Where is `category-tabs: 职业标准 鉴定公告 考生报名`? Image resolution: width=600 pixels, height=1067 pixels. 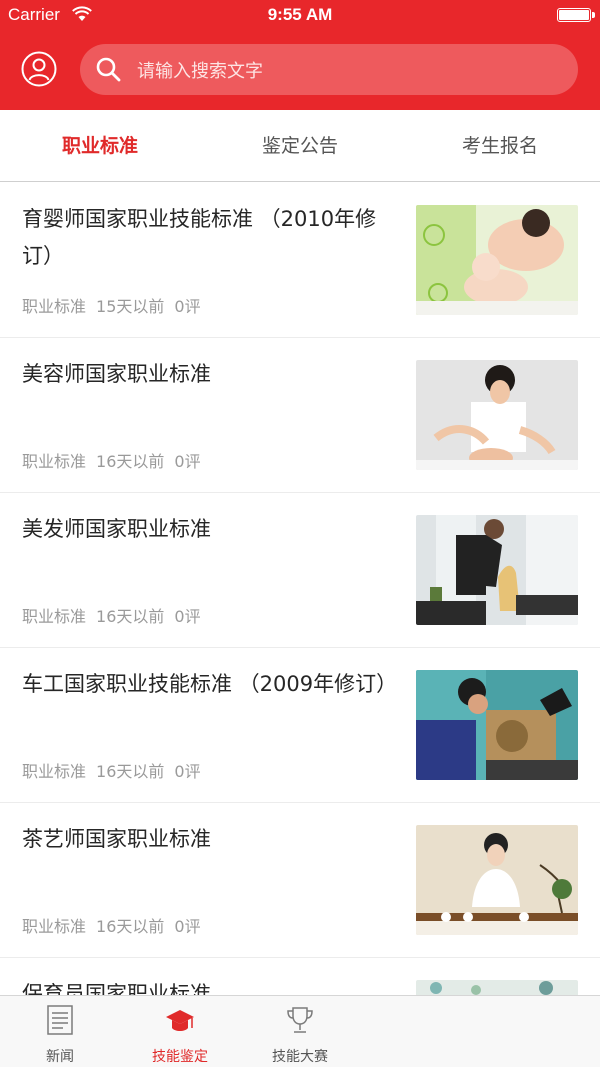 category-tabs: 职业标准 鉴定公告 考生报名 is located at coordinates (300, 146).